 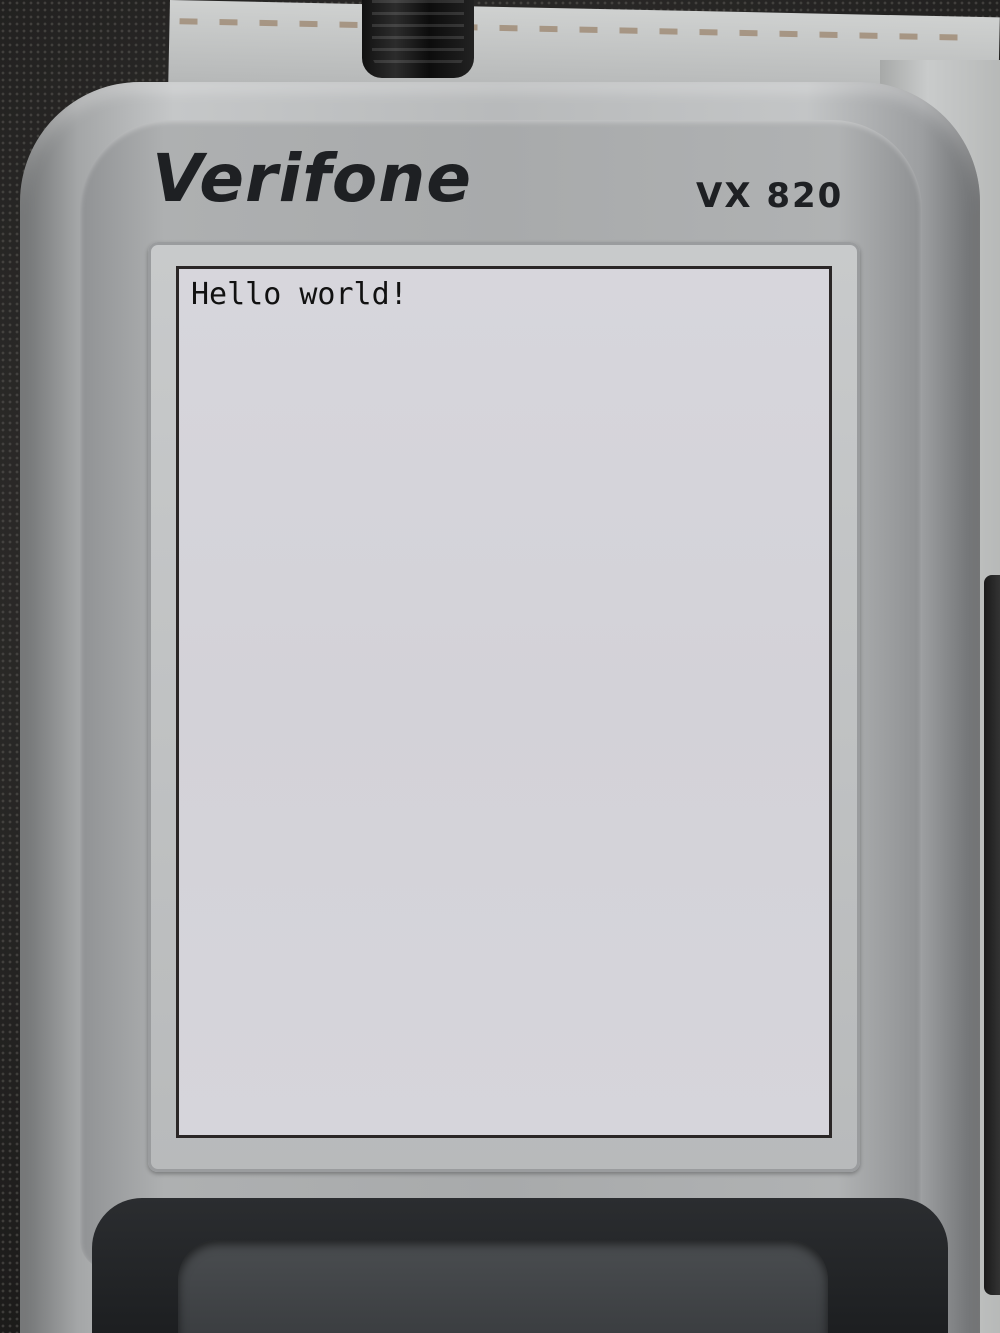 What do you see at coordinates (312, 178) in the screenshot?
I see `brand-logo: Verifone` at bounding box center [312, 178].